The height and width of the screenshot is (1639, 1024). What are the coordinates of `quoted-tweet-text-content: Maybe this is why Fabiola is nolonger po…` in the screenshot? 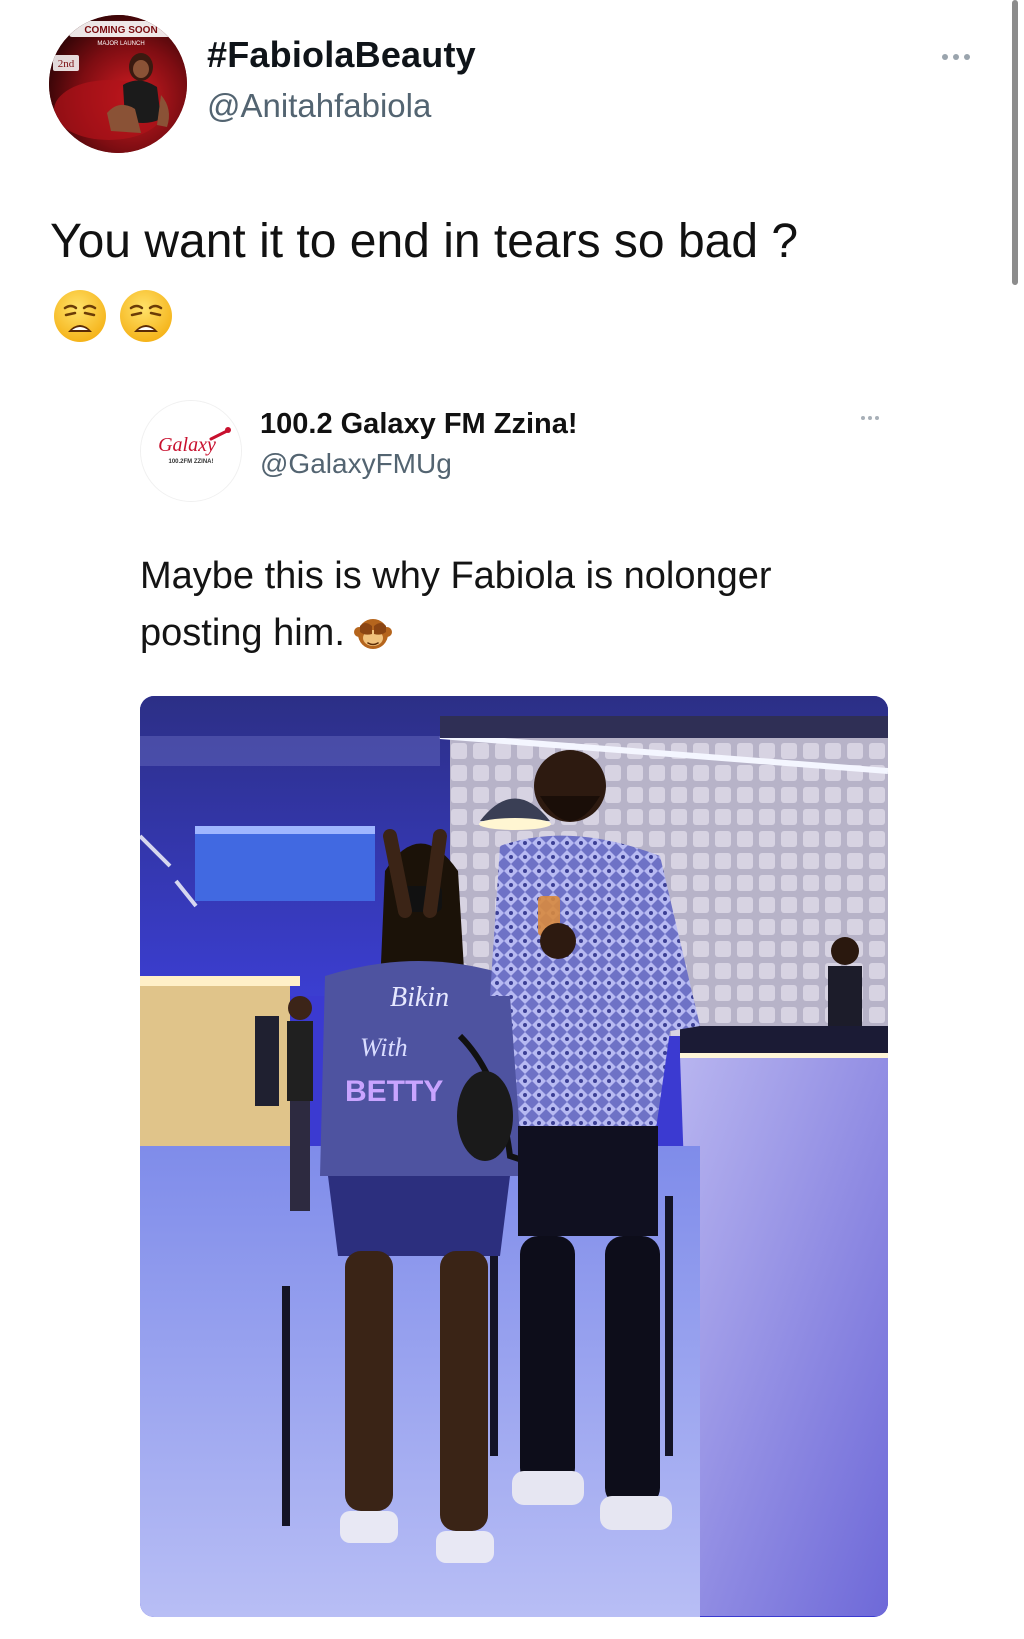 It's located at (456, 604).